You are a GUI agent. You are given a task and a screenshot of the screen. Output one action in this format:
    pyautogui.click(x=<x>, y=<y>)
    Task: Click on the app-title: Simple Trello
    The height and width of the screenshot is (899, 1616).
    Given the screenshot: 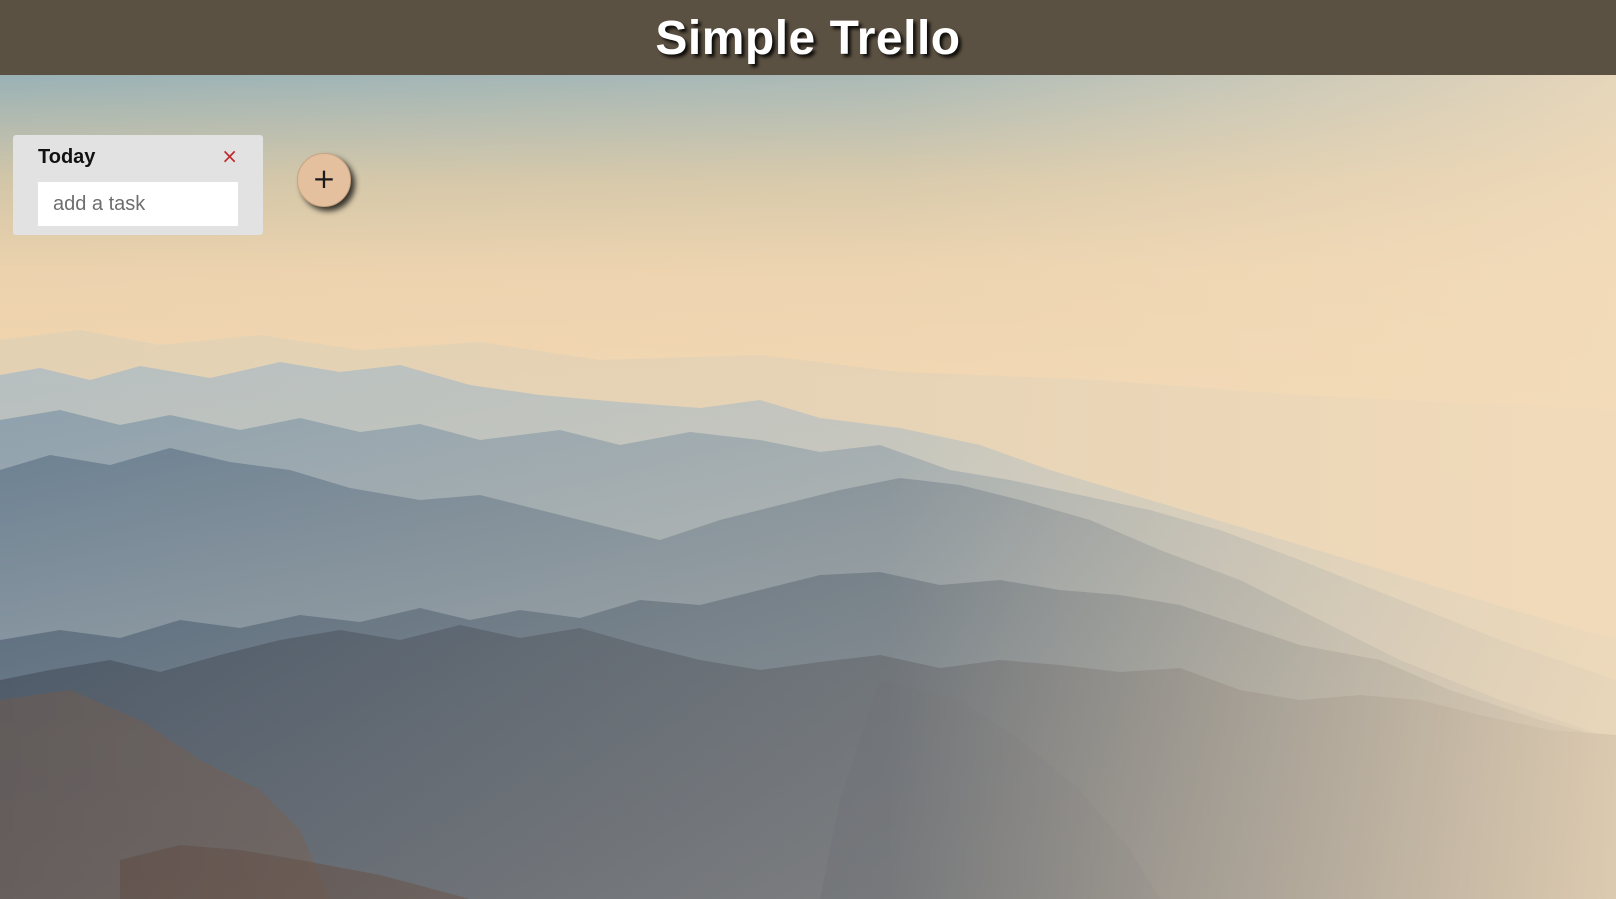 What is the action you would take?
    pyautogui.click(x=808, y=38)
    